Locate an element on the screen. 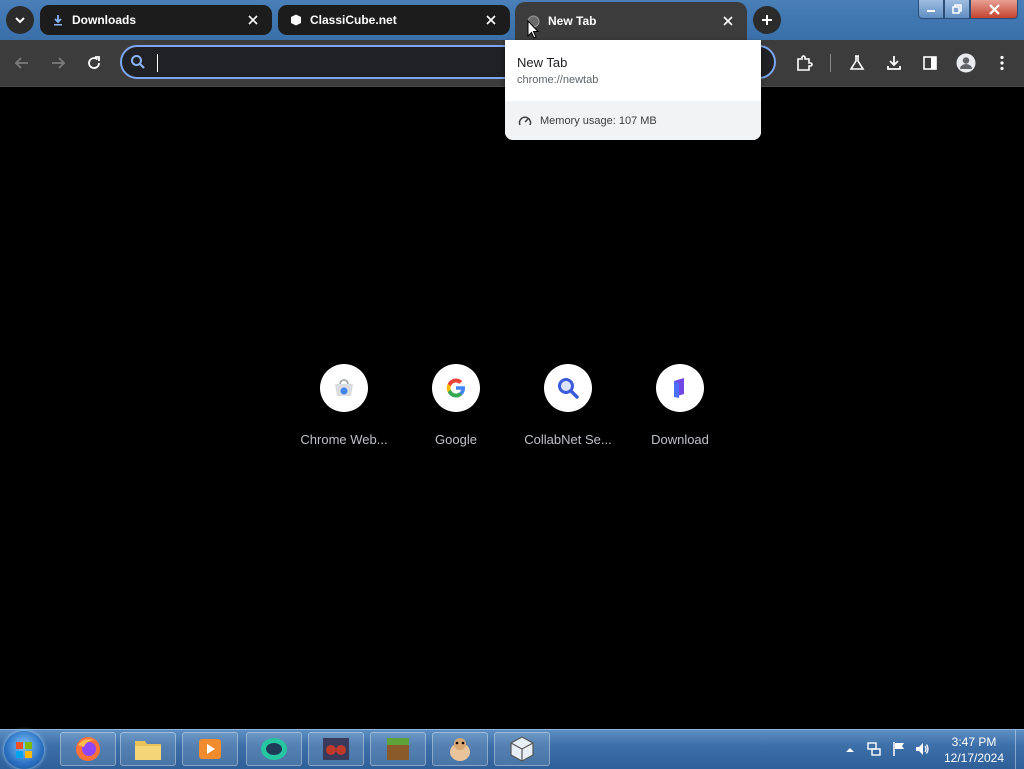 Image resolution: width=1024 pixels, height=769 pixels. chevron-up-icon is located at coordinates (850, 750).